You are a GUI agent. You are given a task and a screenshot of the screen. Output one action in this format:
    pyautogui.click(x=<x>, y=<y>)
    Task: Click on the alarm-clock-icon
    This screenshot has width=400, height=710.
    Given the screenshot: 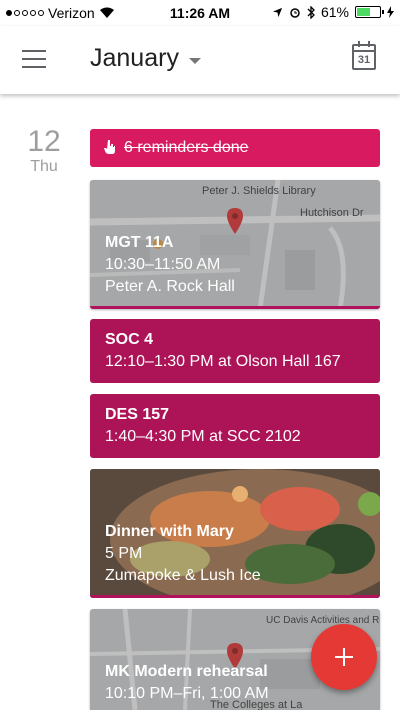 What is the action you would take?
    pyautogui.click(x=295, y=13)
    